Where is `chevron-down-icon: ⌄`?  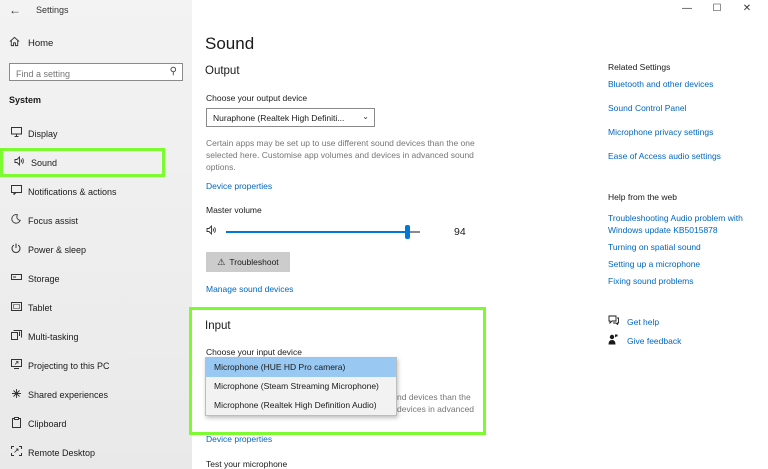
chevron-down-icon: ⌄ is located at coordinates (365, 116).